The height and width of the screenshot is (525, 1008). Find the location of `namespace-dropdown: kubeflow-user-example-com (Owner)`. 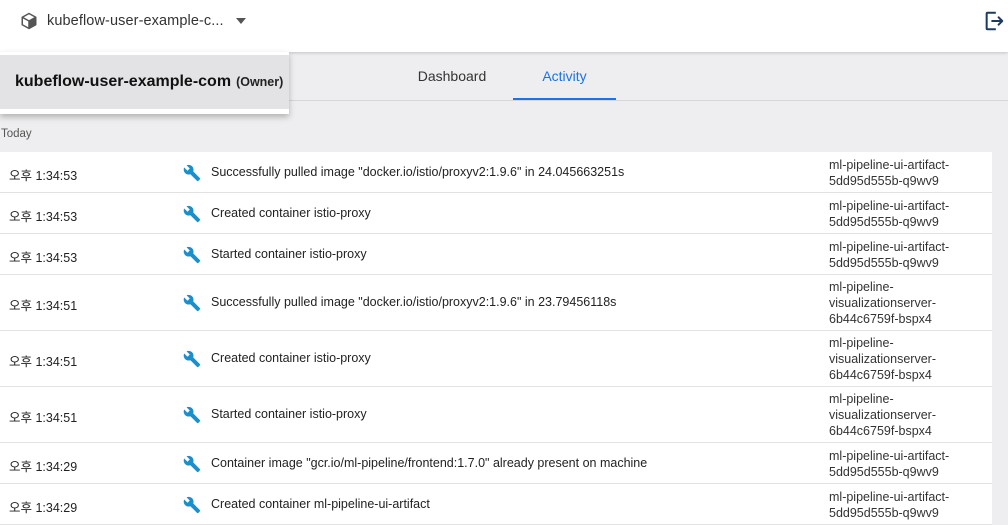

namespace-dropdown: kubeflow-user-example-com (Owner) is located at coordinates (144, 83).